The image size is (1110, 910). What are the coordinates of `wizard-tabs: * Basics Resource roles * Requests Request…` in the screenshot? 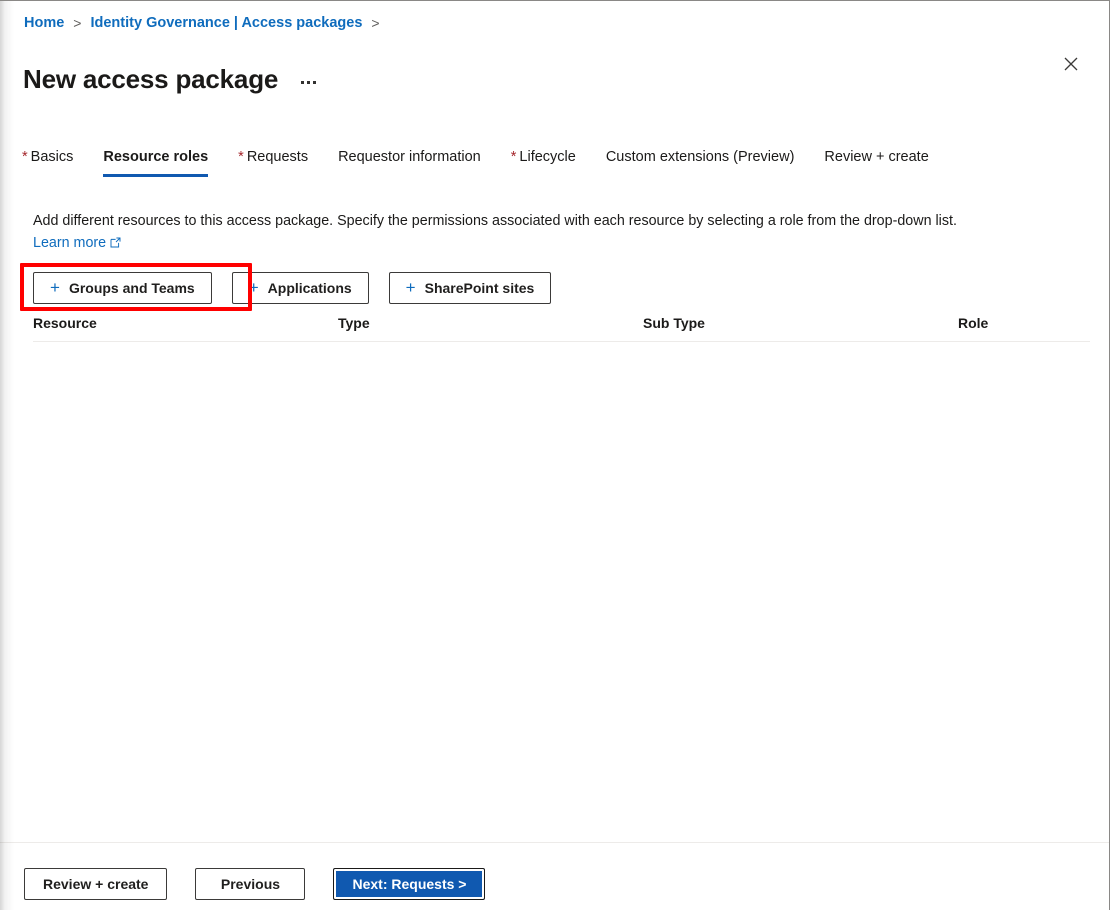 It's located at (490, 162).